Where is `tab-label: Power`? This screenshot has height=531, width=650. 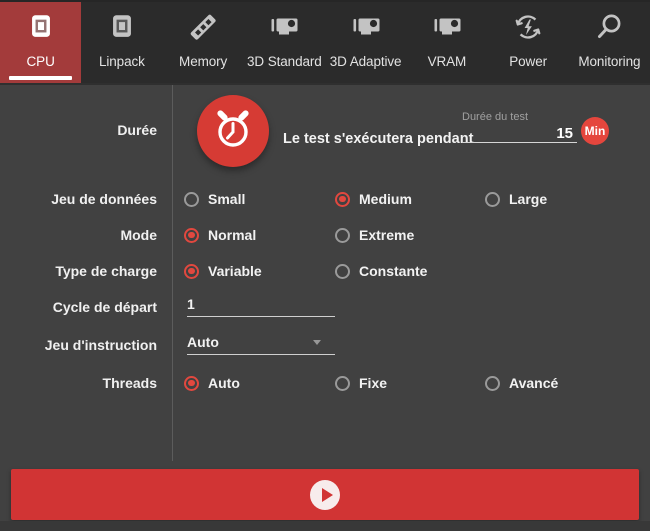
tab-label: Power is located at coordinates (528, 61).